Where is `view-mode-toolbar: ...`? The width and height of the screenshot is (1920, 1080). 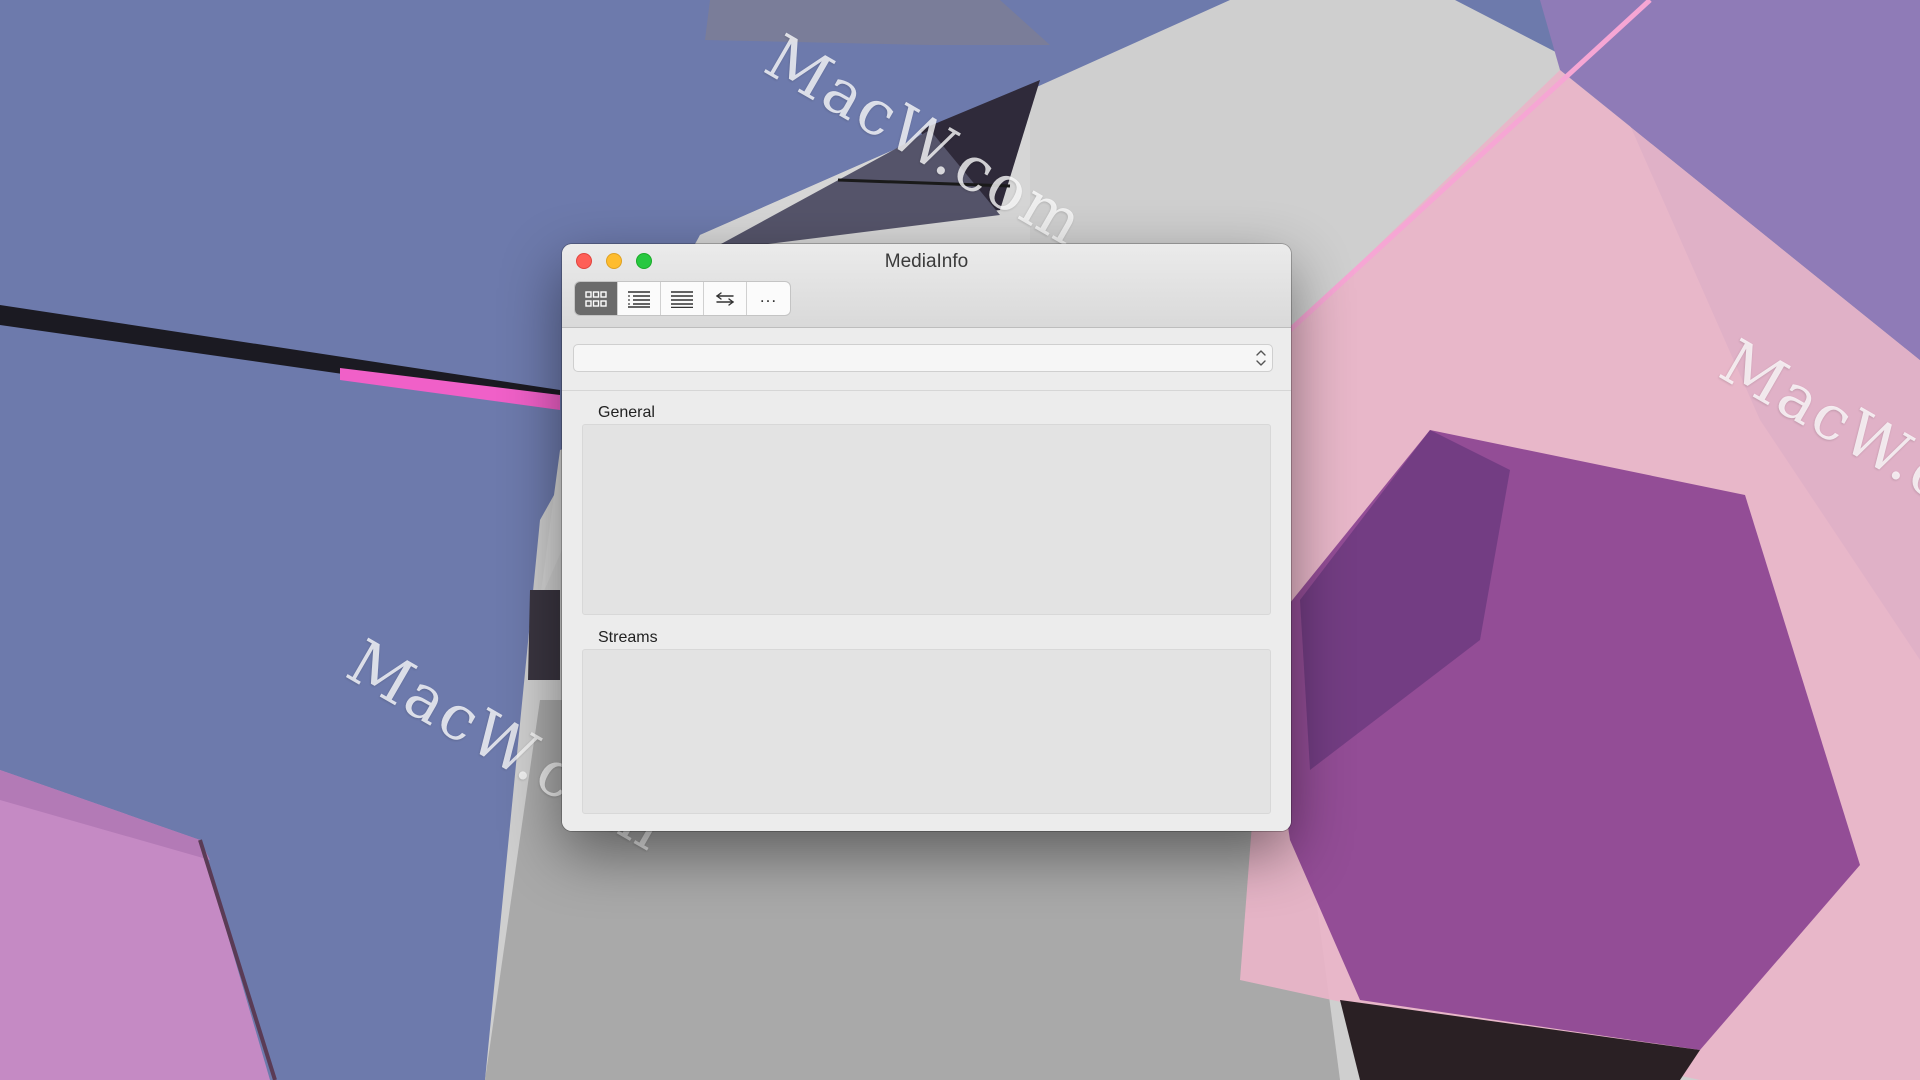
view-mode-toolbar: ... is located at coordinates (682, 298).